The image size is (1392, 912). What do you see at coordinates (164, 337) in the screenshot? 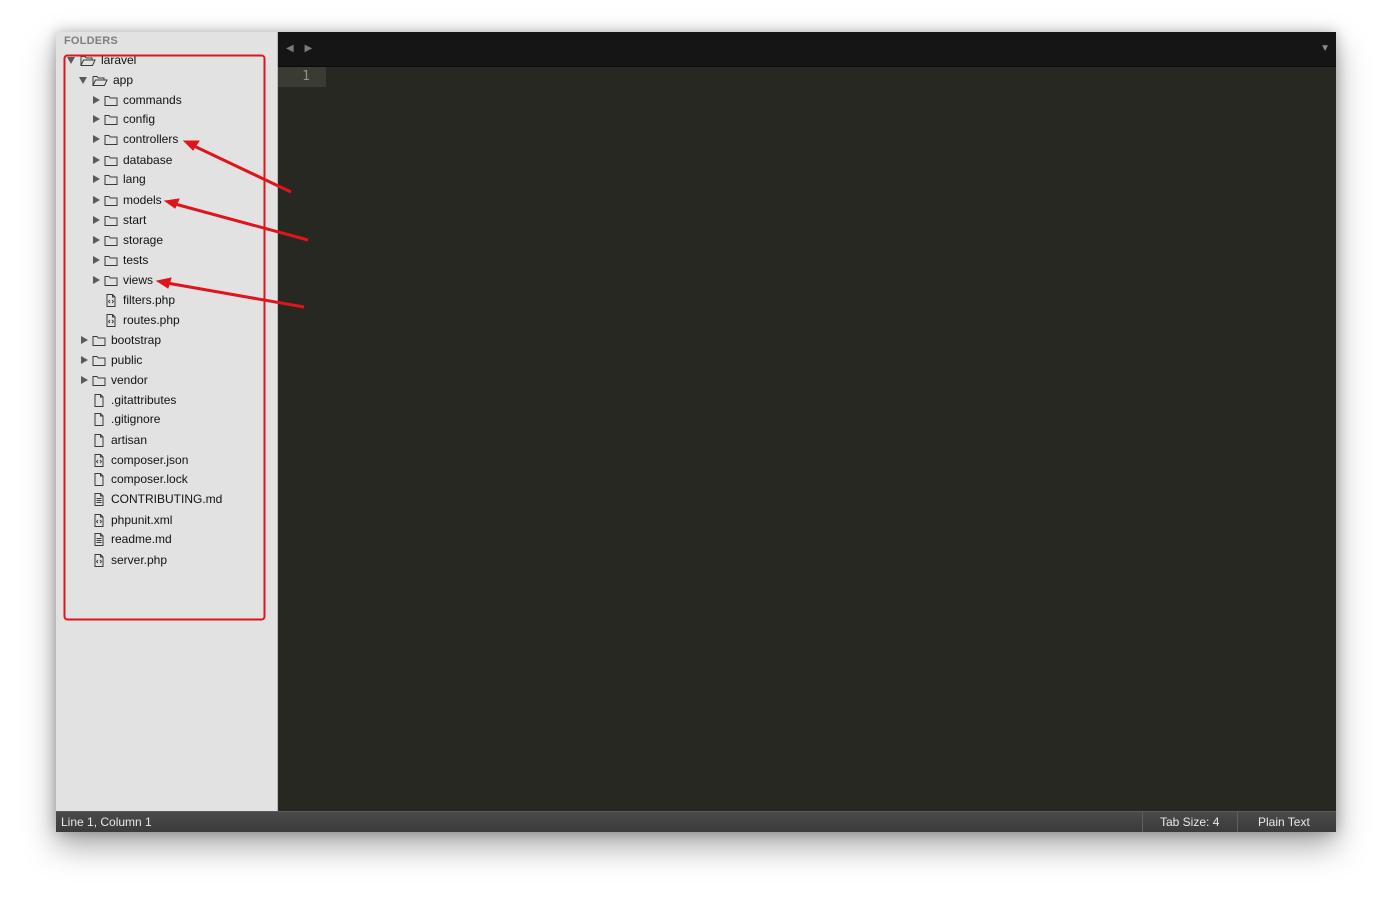
I see `highlight-box` at bounding box center [164, 337].